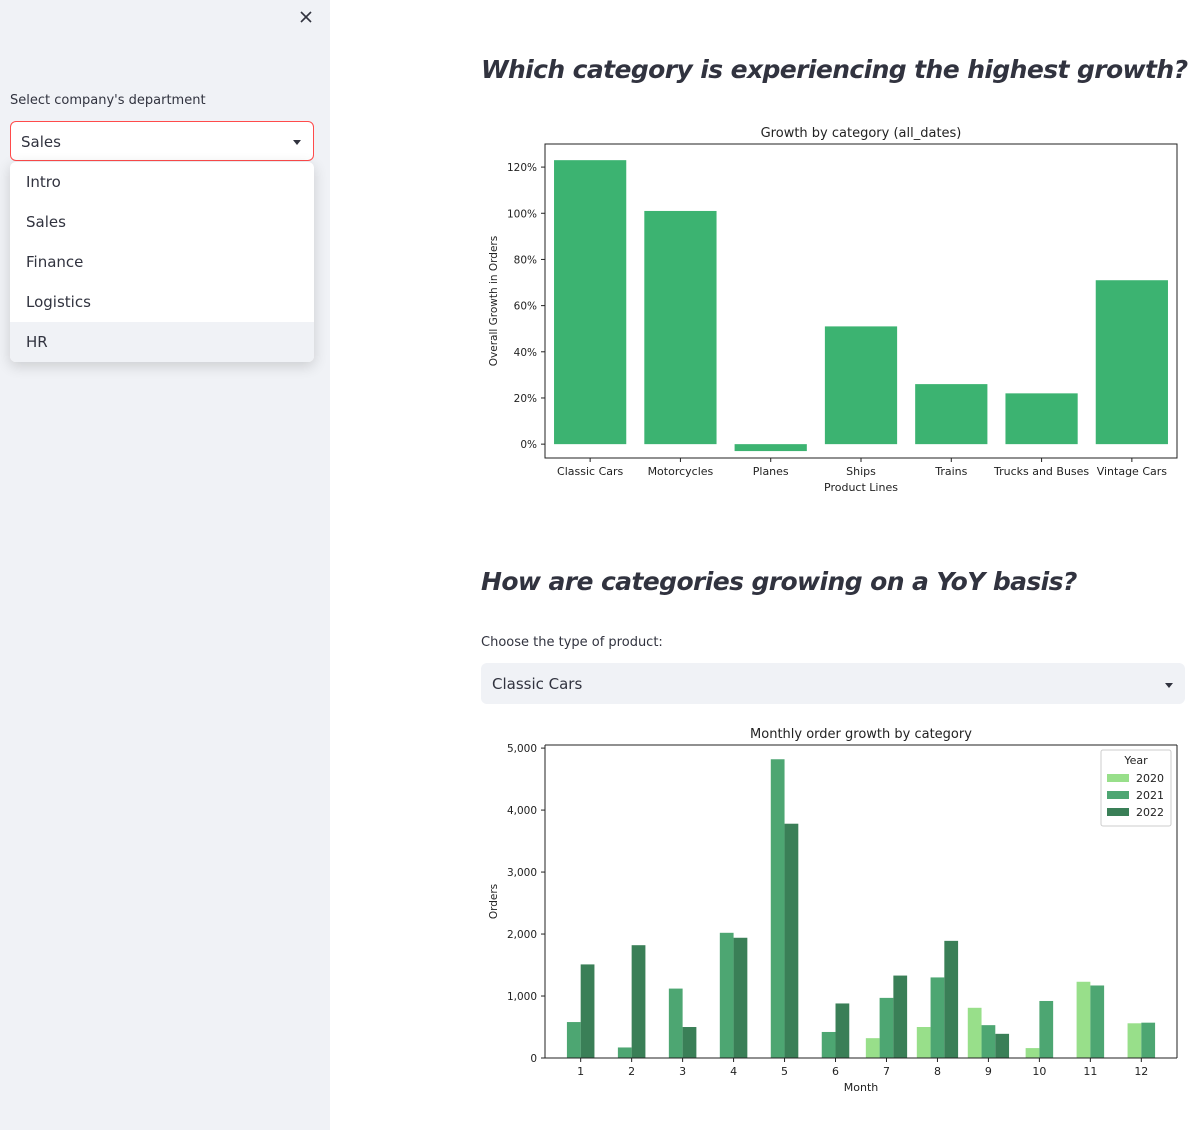  I want to click on legend-label-2020: 2020, so click(1150, 778).